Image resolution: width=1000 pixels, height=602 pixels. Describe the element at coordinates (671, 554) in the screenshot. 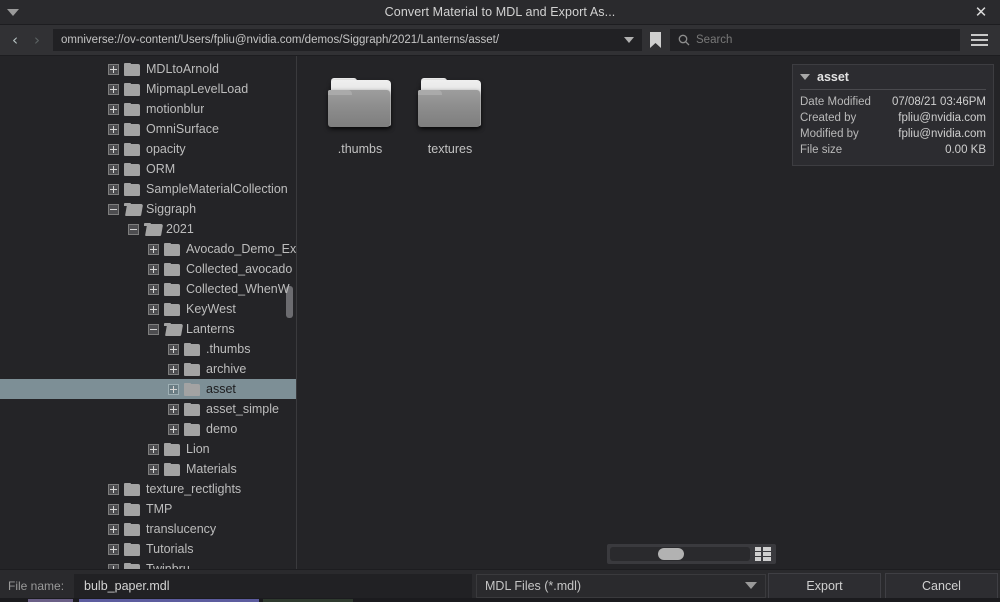

I see `slider-handle` at that location.